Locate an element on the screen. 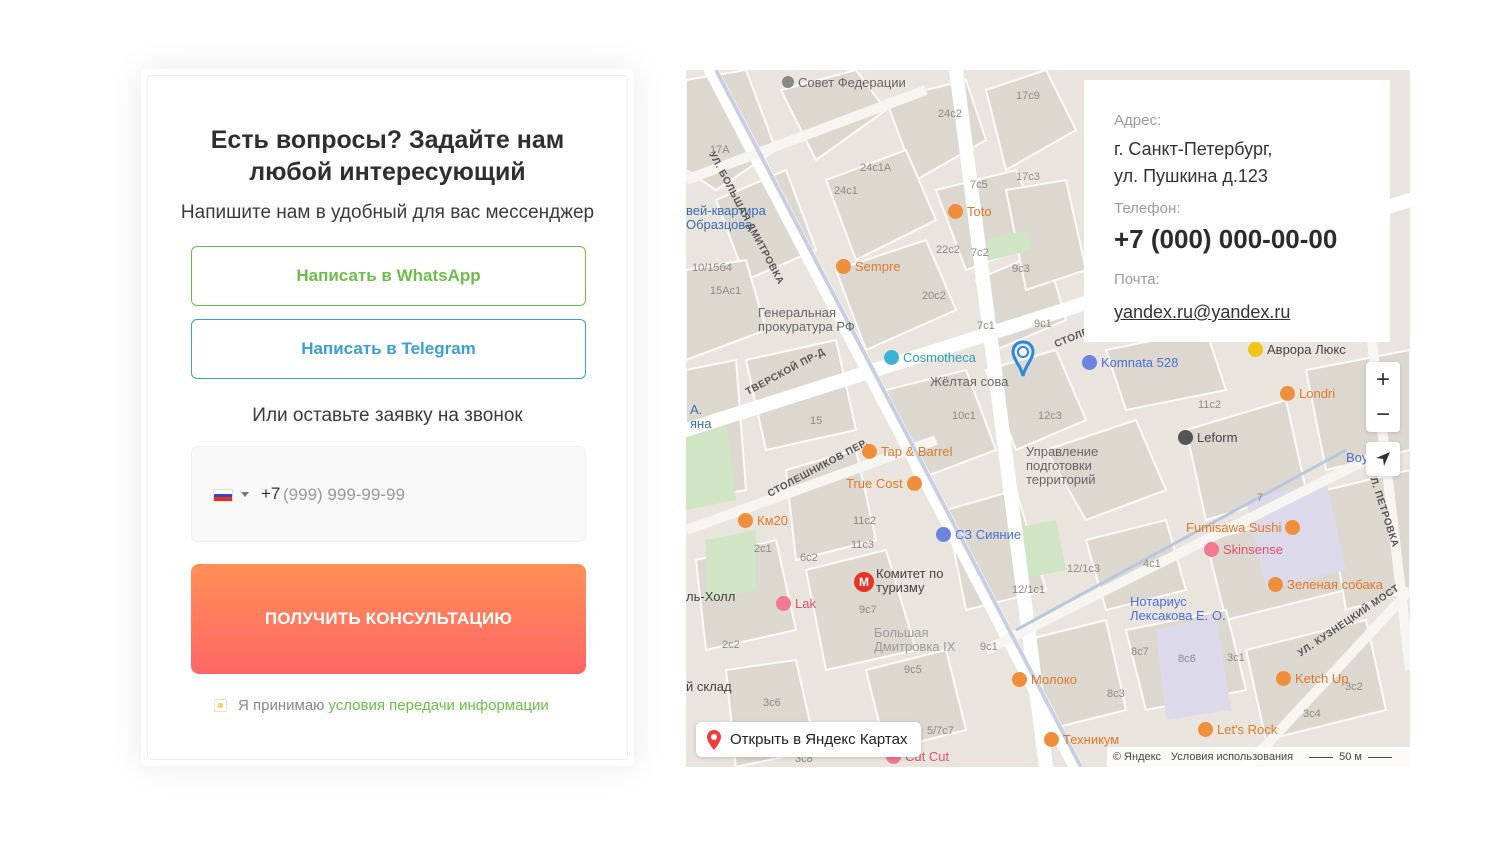  zoom-in-button: + is located at coordinates (1383, 379).